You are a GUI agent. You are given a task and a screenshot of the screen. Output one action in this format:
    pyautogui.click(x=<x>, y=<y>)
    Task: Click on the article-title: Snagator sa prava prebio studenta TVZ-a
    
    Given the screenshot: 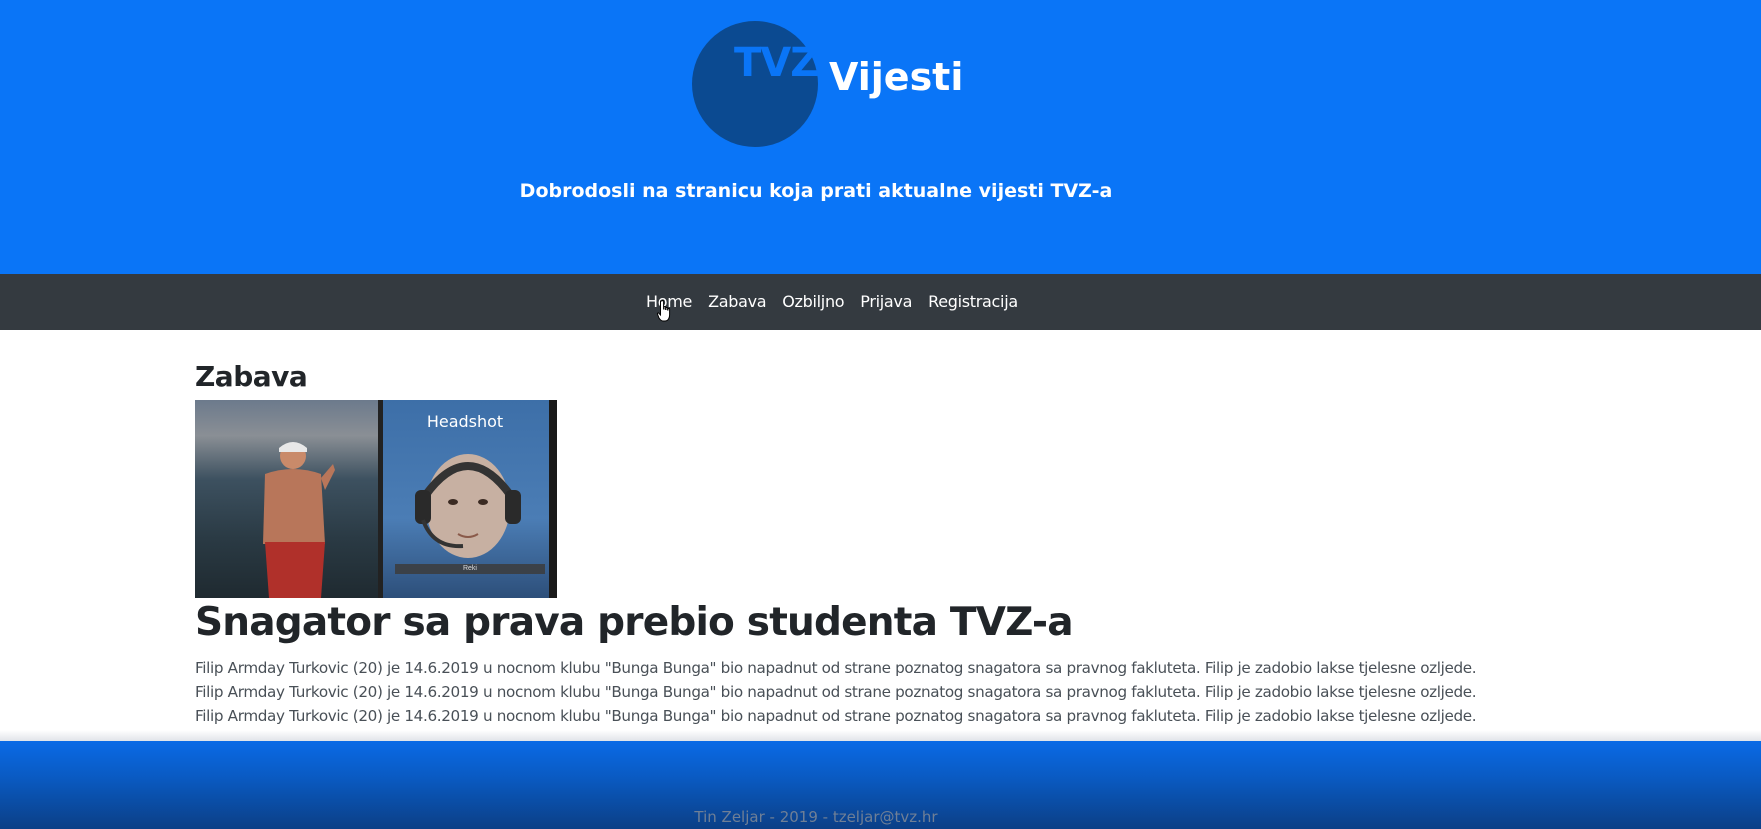 What is the action you would take?
    pyautogui.click(x=634, y=622)
    